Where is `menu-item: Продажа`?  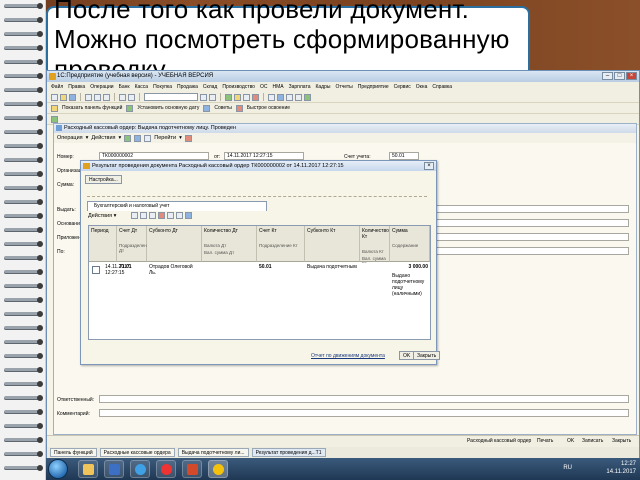 menu-item: Продажа is located at coordinates (187, 87).